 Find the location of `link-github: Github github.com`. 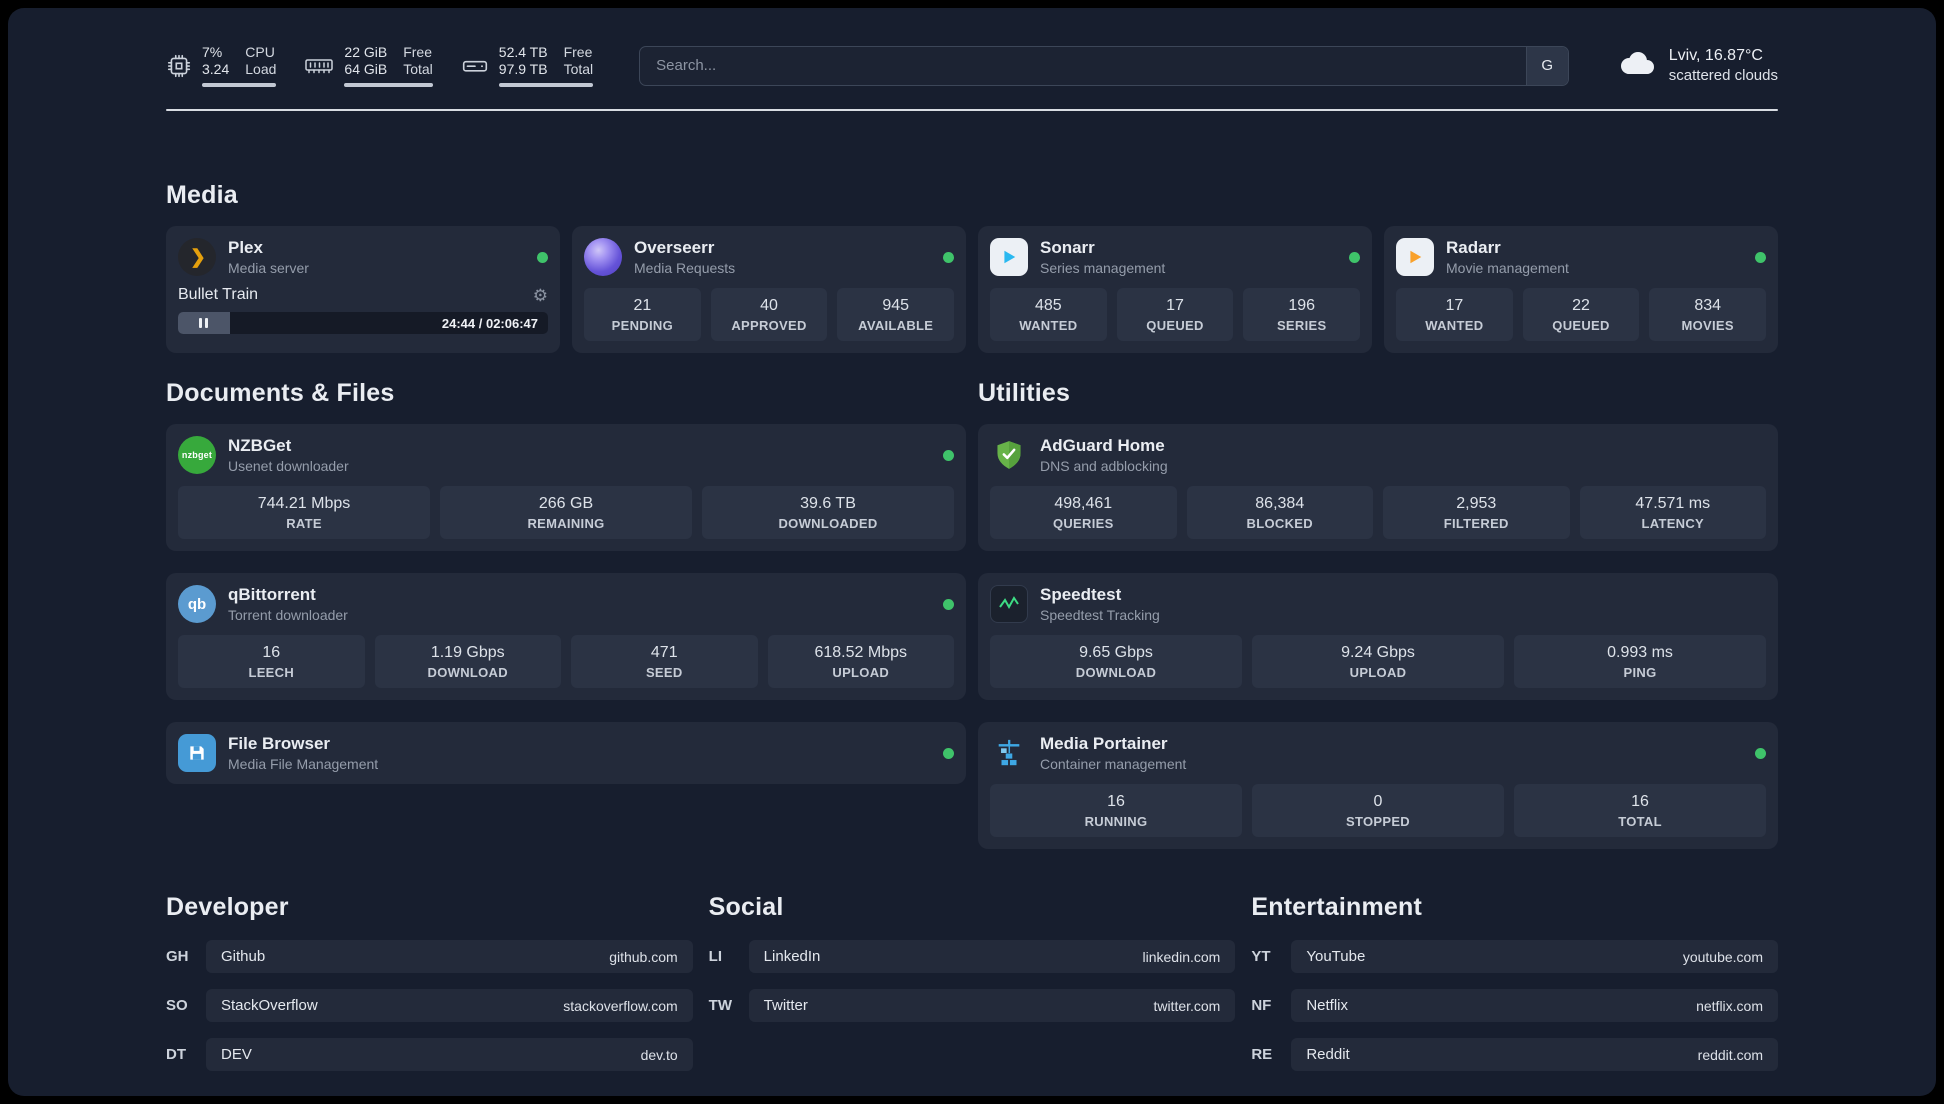

link-github: Github github.com is located at coordinates (449, 956).